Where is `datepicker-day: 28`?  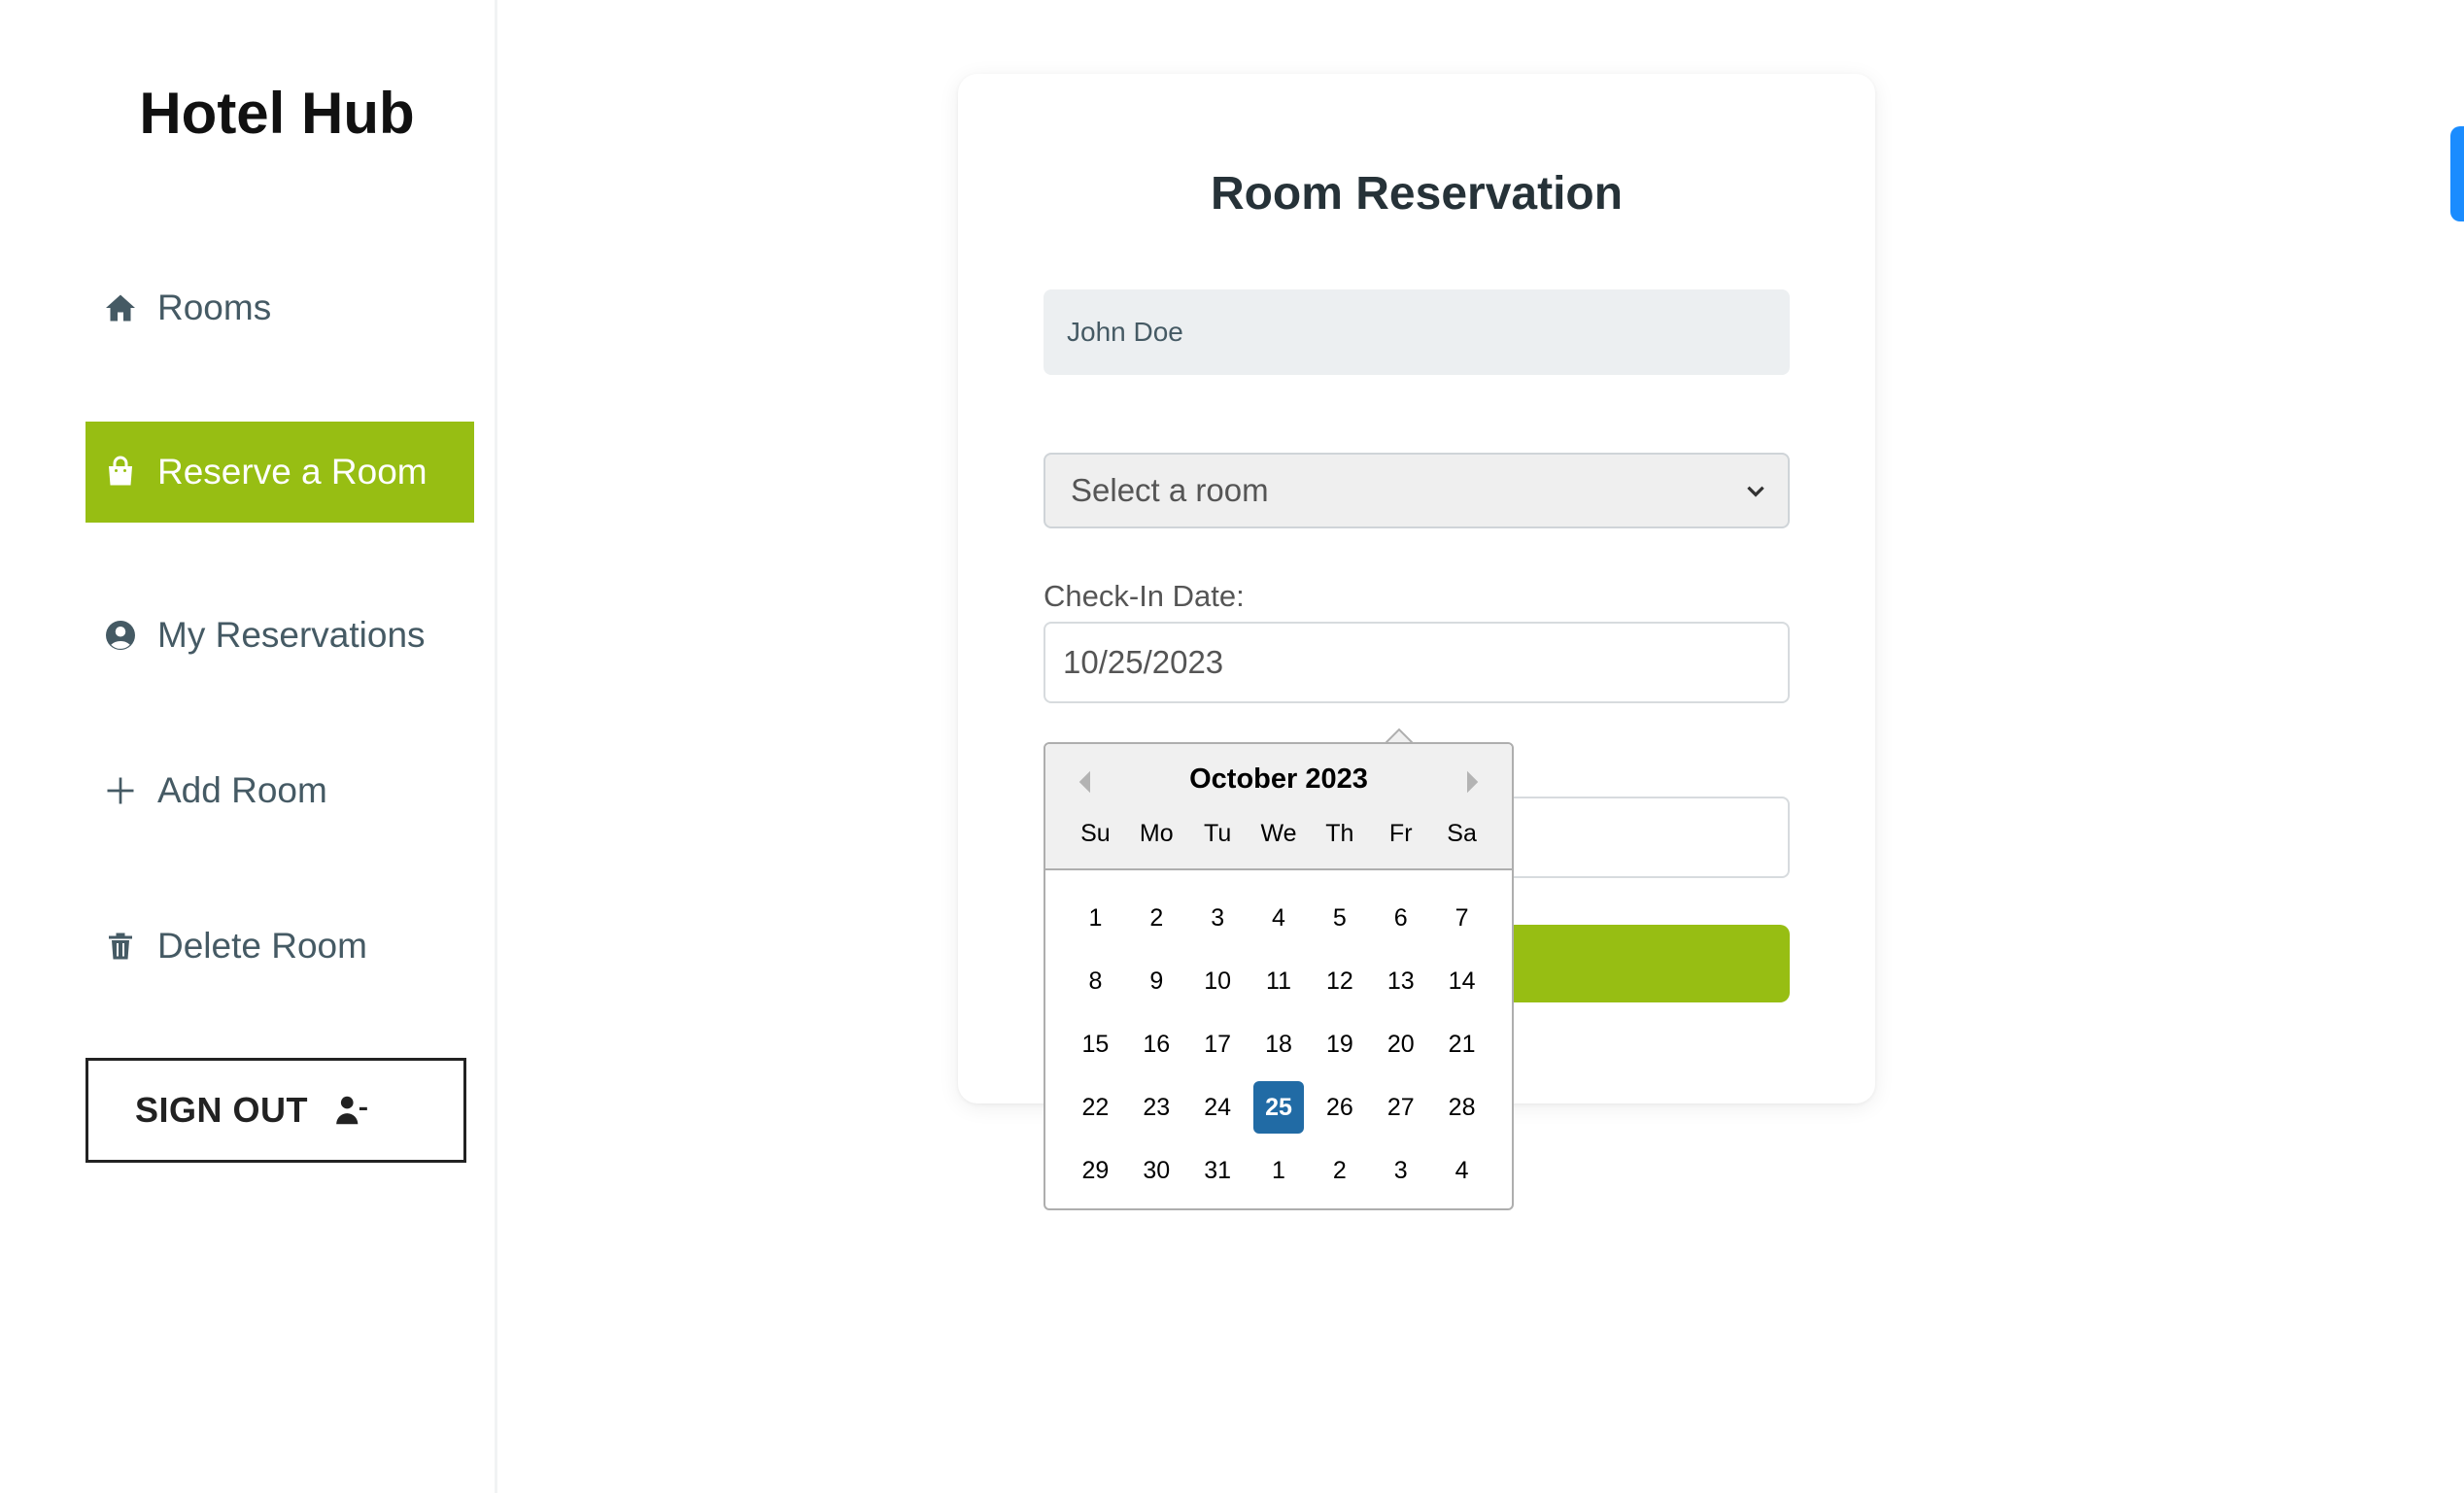
datepicker-day: 28 is located at coordinates (1462, 1107).